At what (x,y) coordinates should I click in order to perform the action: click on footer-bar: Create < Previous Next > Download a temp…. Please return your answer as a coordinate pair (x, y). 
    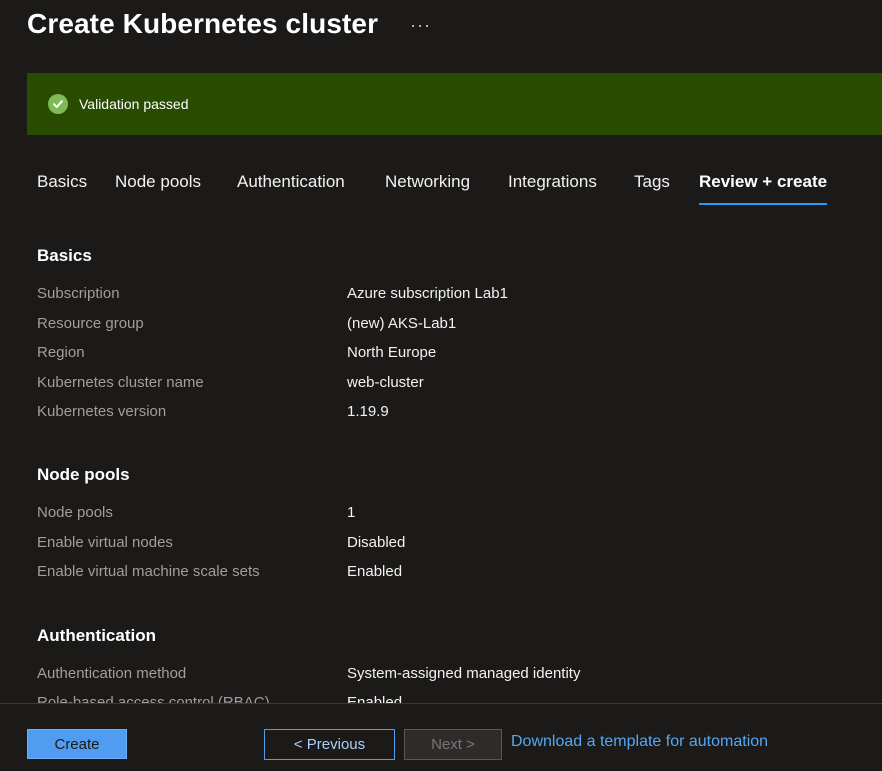
    Looking at the image, I should click on (441, 737).